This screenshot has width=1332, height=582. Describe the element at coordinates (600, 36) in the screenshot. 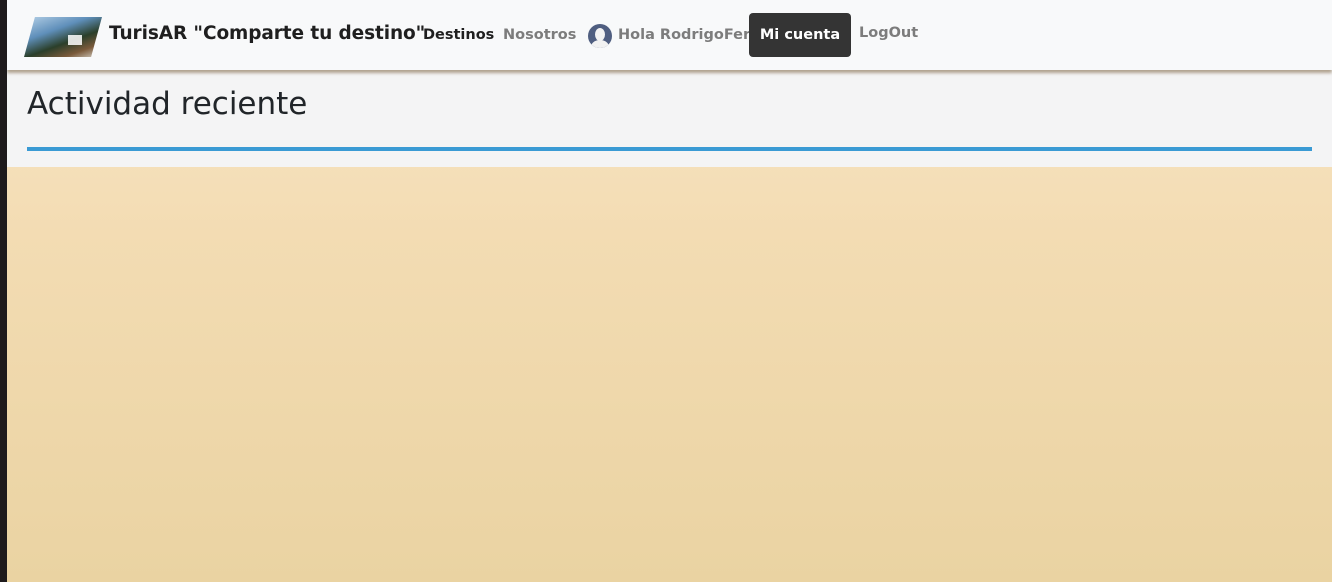

I see `user-avatar-icon` at that location.